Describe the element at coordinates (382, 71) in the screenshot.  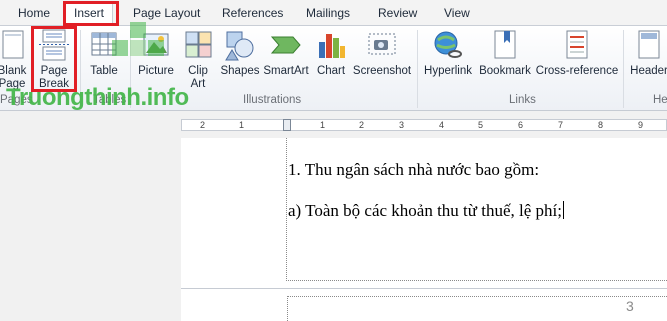
I see `screenshot-label: Screenshot` at that location.